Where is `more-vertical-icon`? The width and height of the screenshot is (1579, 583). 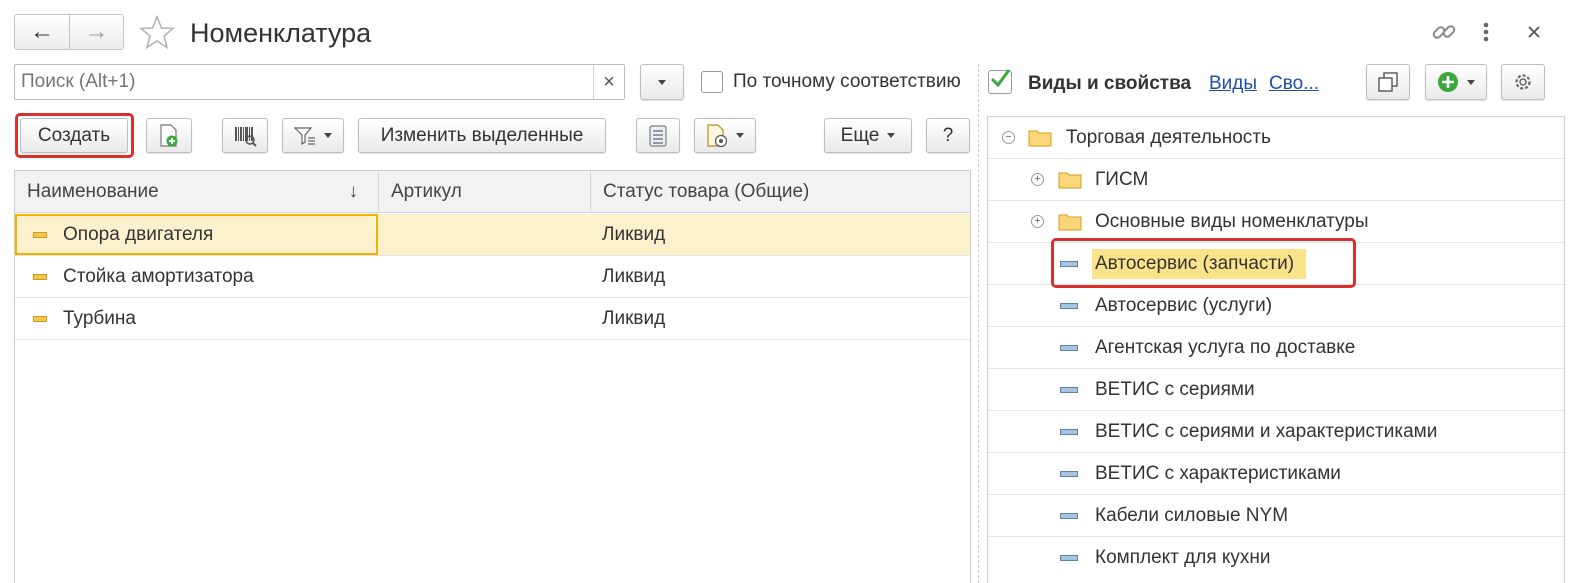 more-vertical-icon is located at coordinates (1486, 32).